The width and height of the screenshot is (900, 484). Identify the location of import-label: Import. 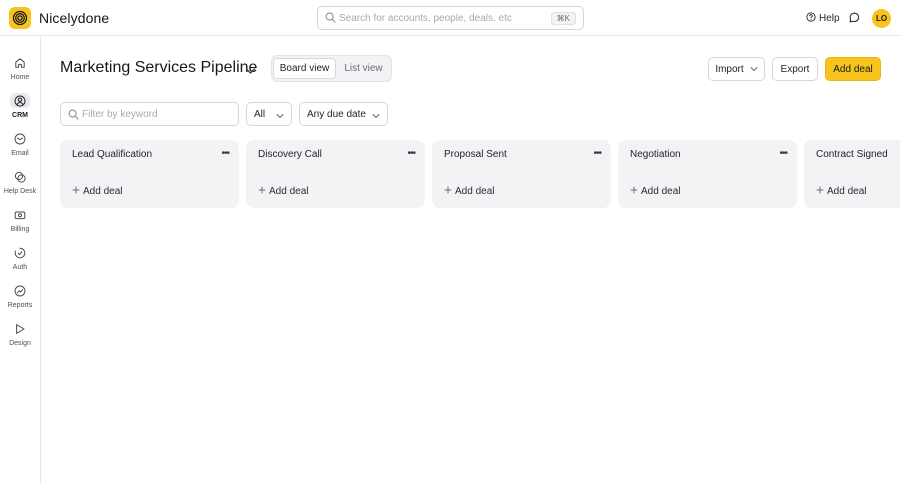
(729, 69).